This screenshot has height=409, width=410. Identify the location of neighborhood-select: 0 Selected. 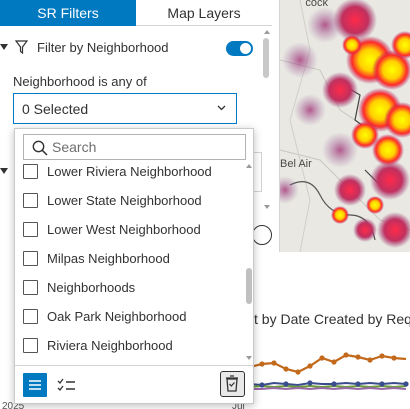
(125, 108).